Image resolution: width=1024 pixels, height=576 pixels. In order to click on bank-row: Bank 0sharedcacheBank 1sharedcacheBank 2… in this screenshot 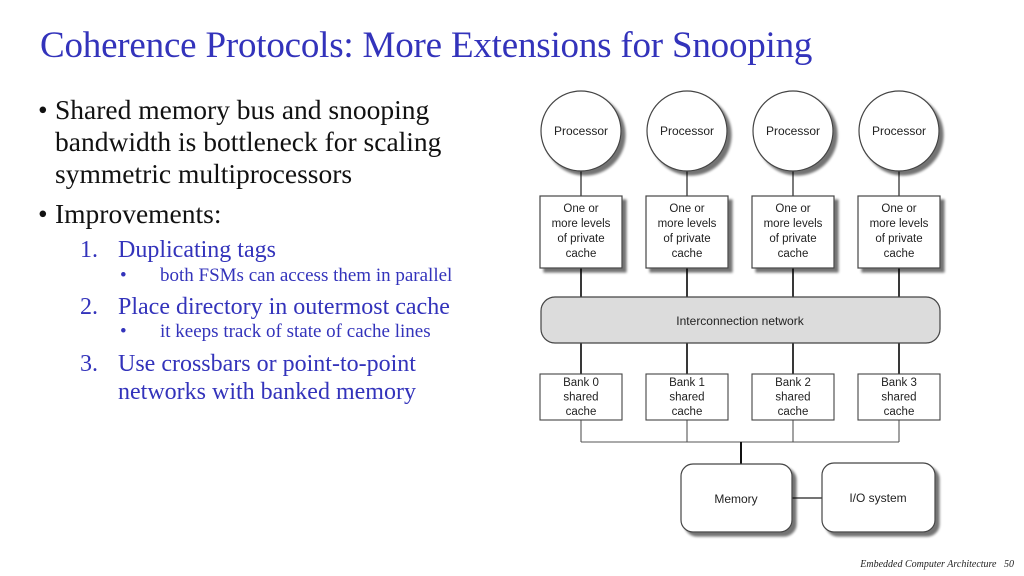, I will do `click(740, 397)`.